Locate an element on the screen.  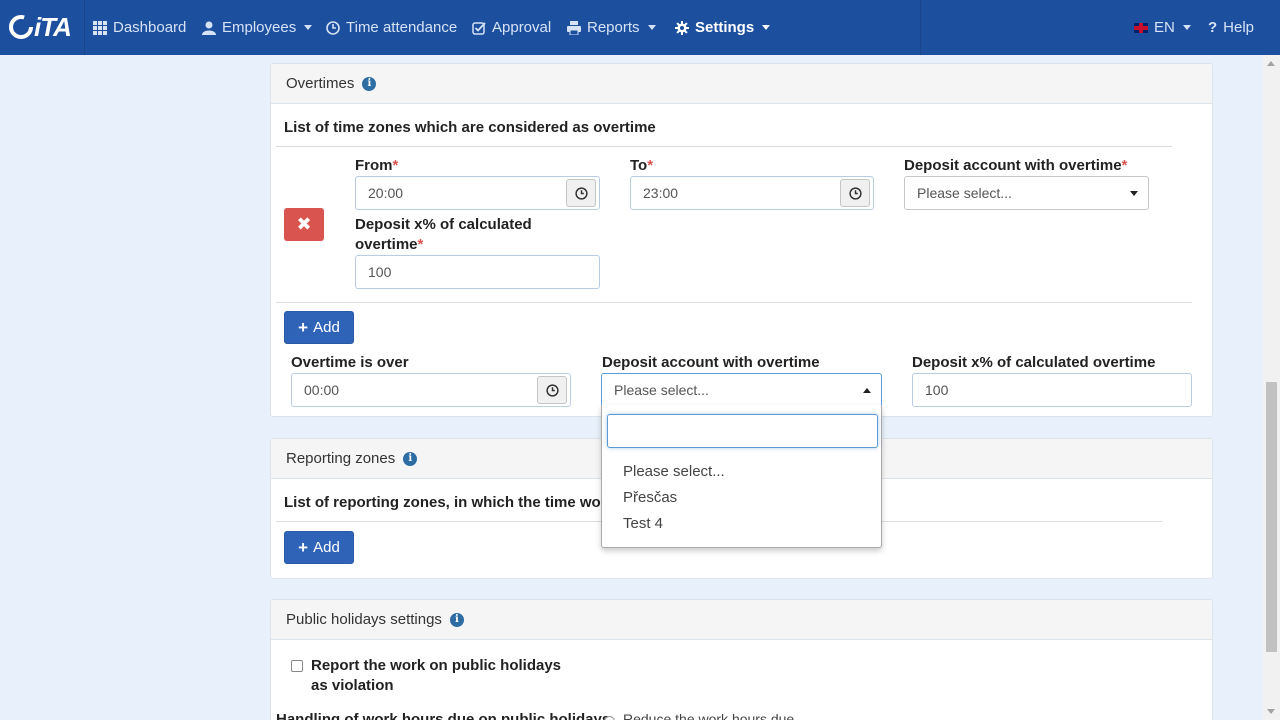
caret-down-icon is located at coordinates (1134, 193).